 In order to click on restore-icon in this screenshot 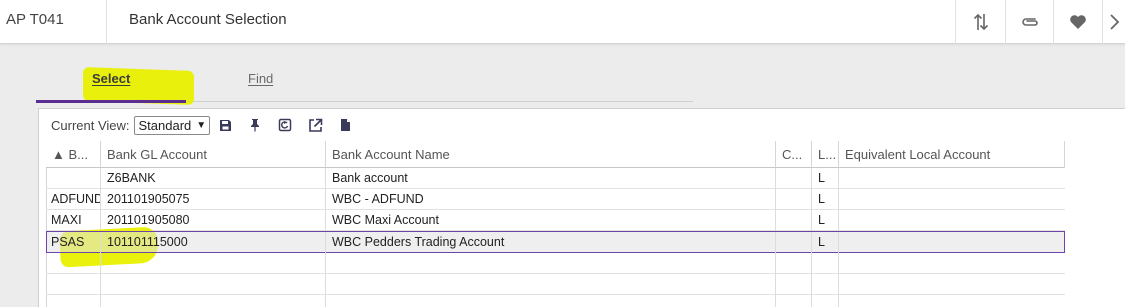, I will do `click(285, 125)`.